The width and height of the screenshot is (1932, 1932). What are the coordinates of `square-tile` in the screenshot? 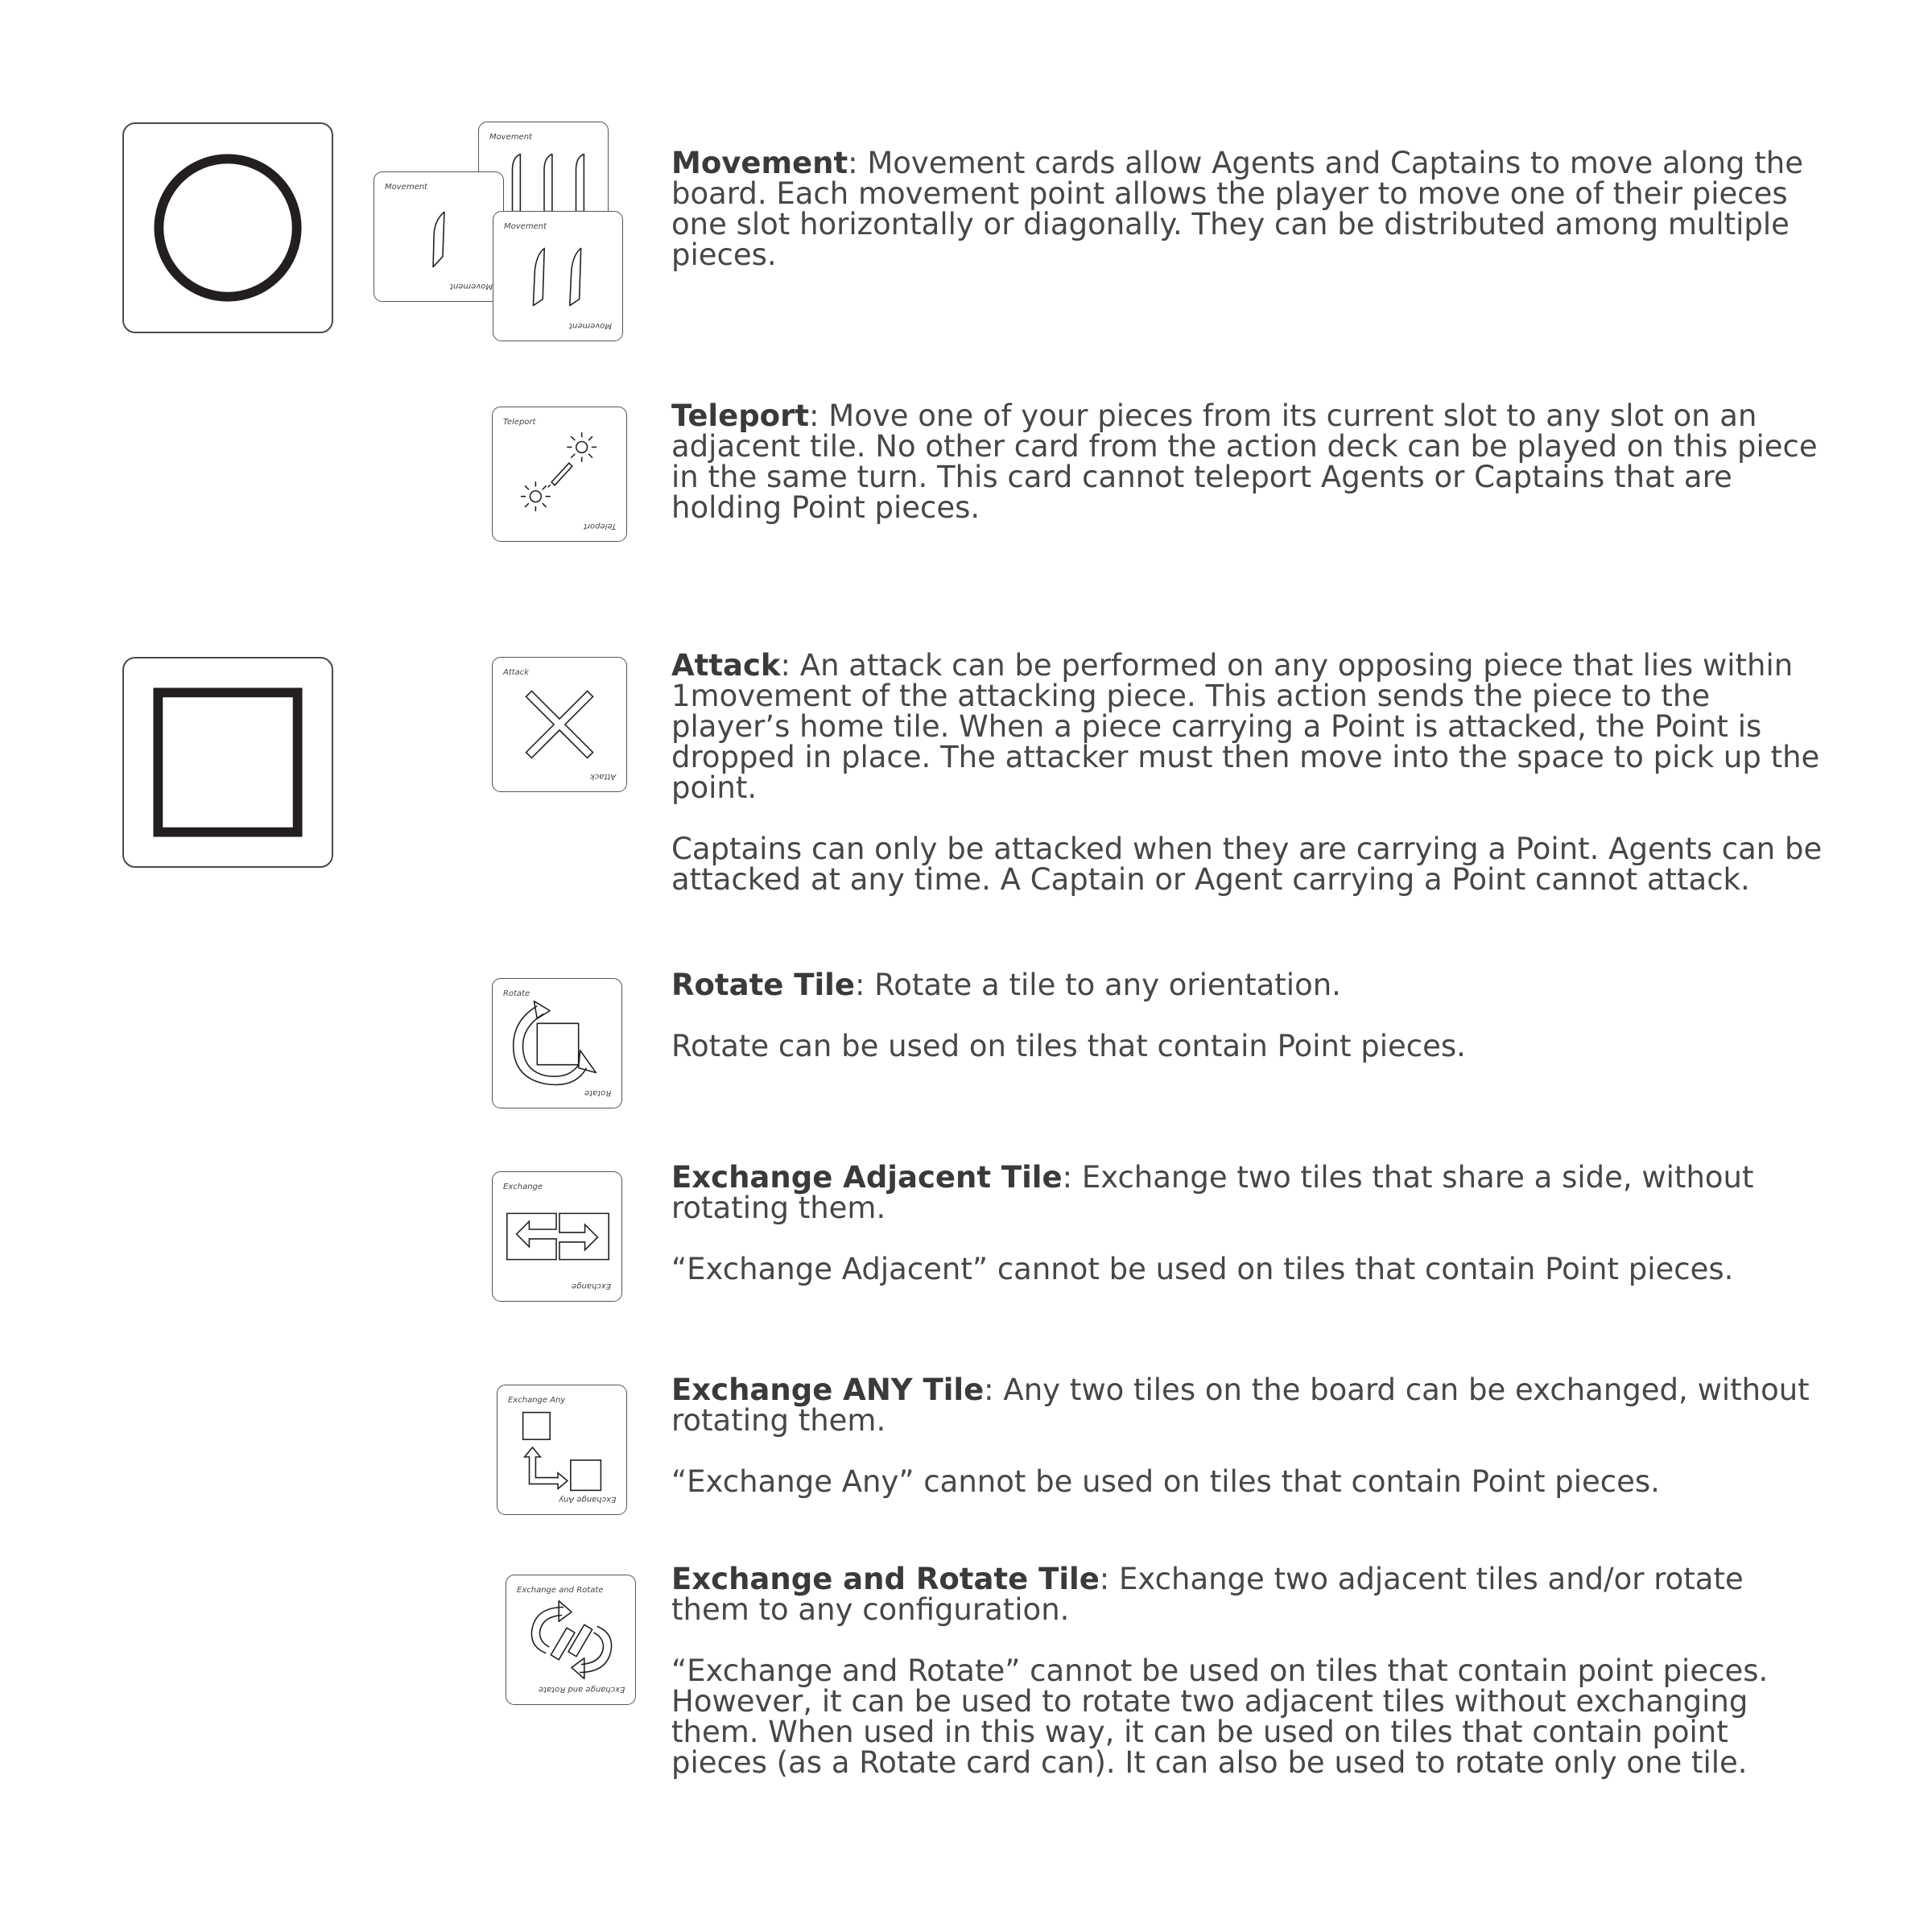 It's located at (227, 762).